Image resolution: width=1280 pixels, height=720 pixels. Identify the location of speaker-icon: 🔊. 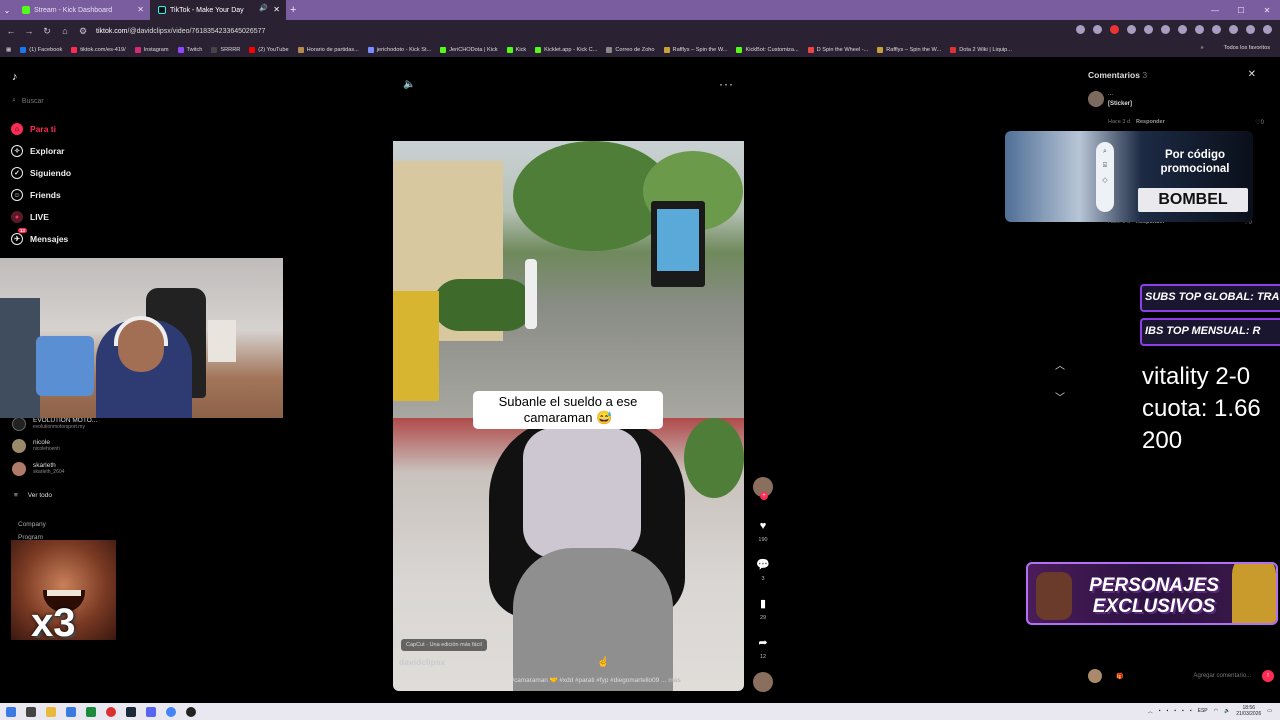
(263, 8).